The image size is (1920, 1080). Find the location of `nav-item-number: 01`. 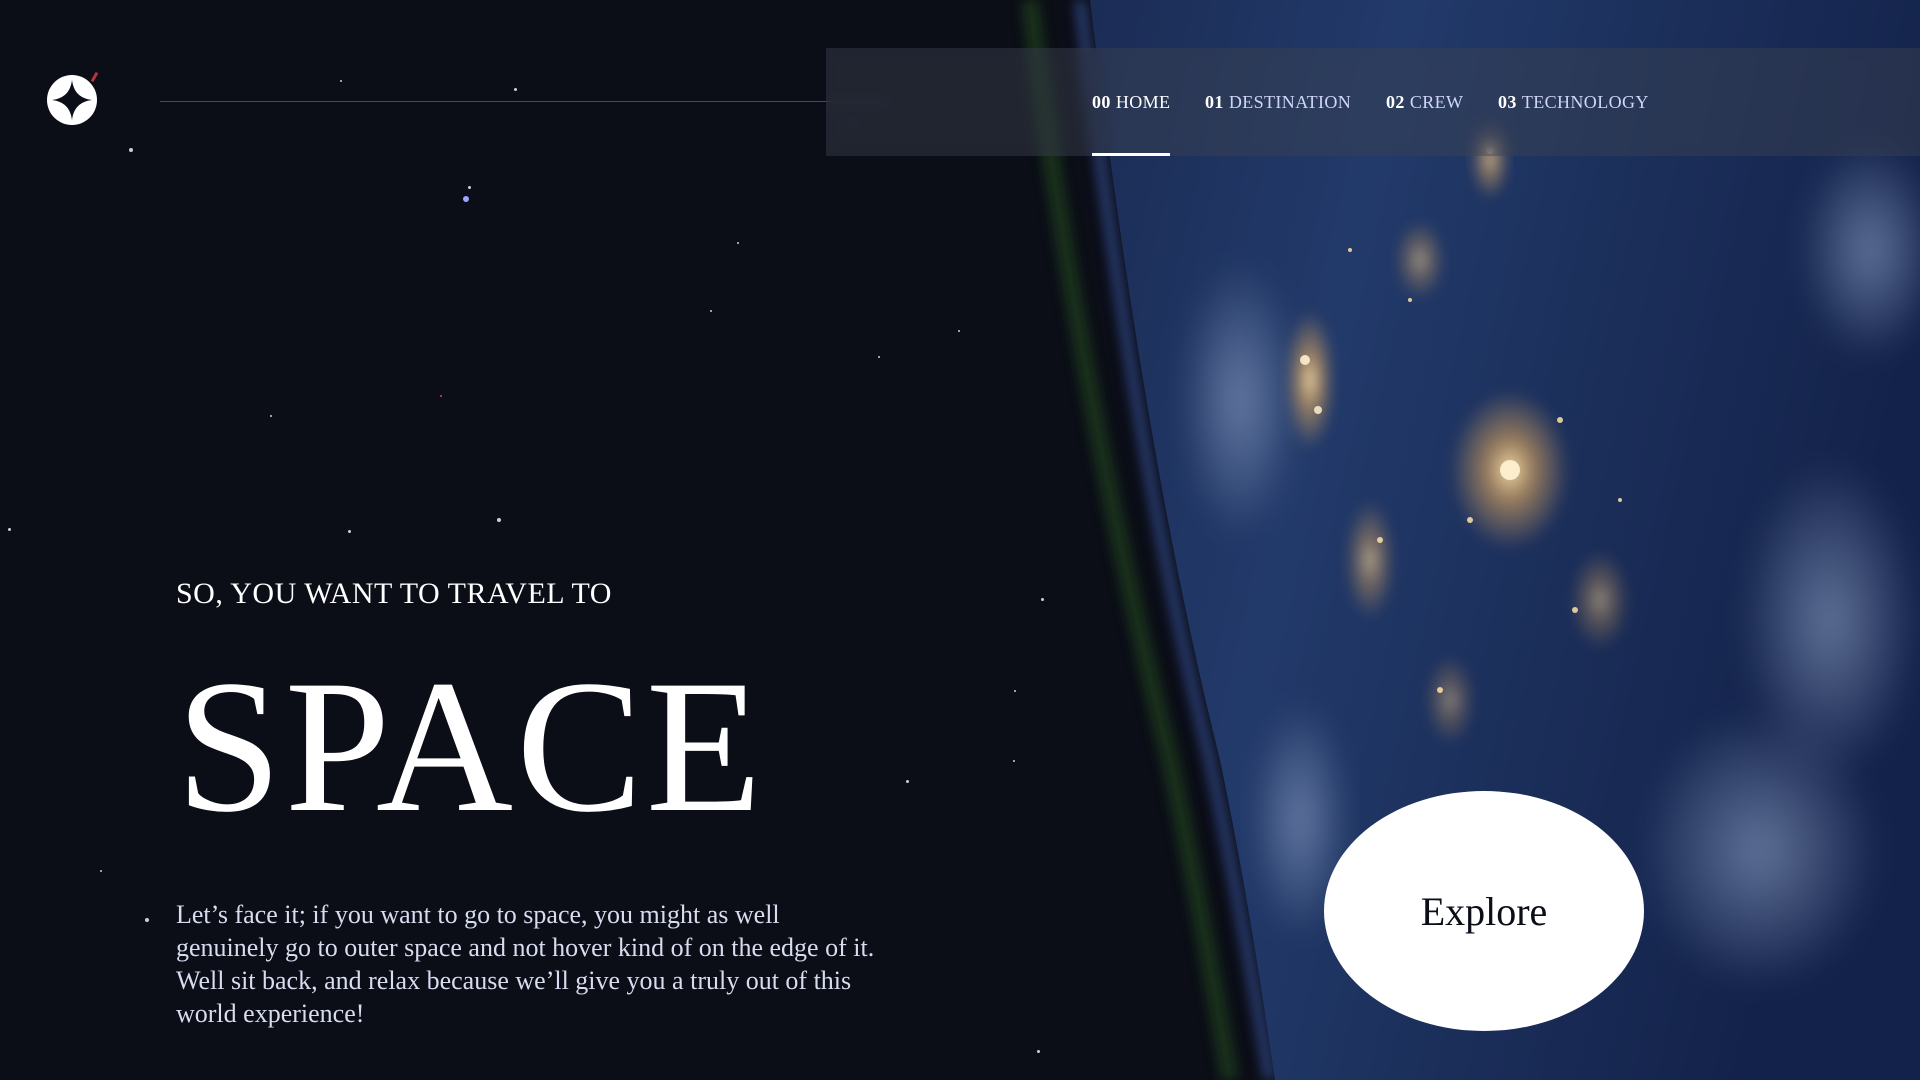

nav-item-number: 01 is located at coordinates (1214, 101).